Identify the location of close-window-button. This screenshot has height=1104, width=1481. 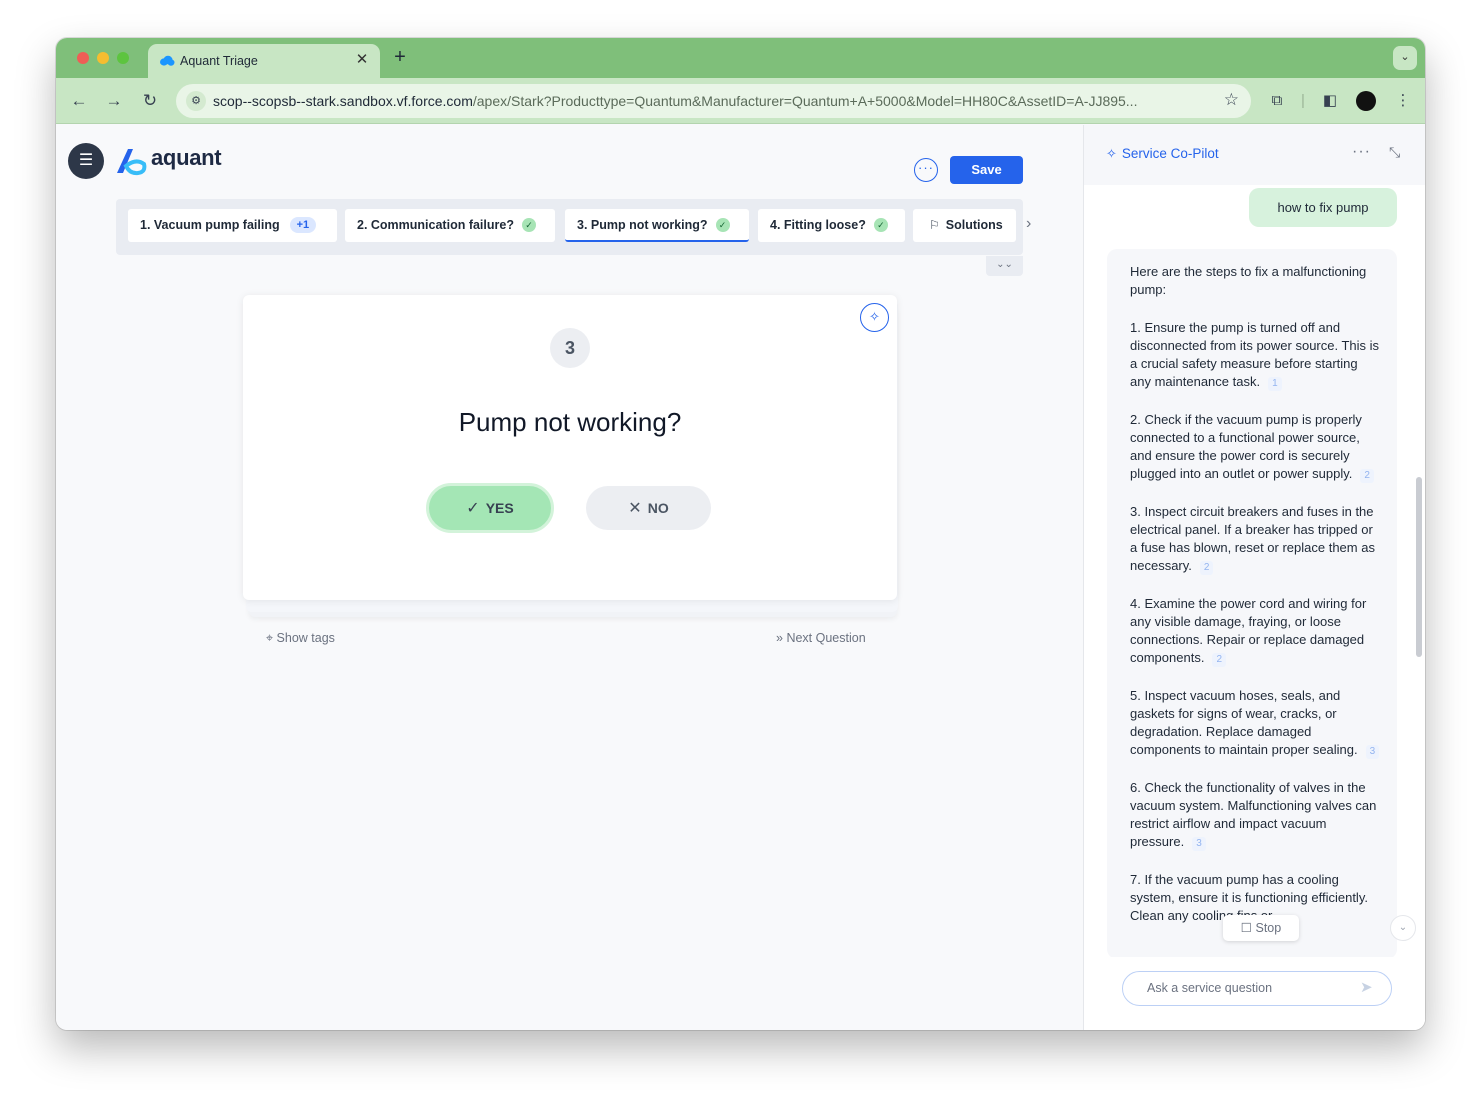
(83, 58).